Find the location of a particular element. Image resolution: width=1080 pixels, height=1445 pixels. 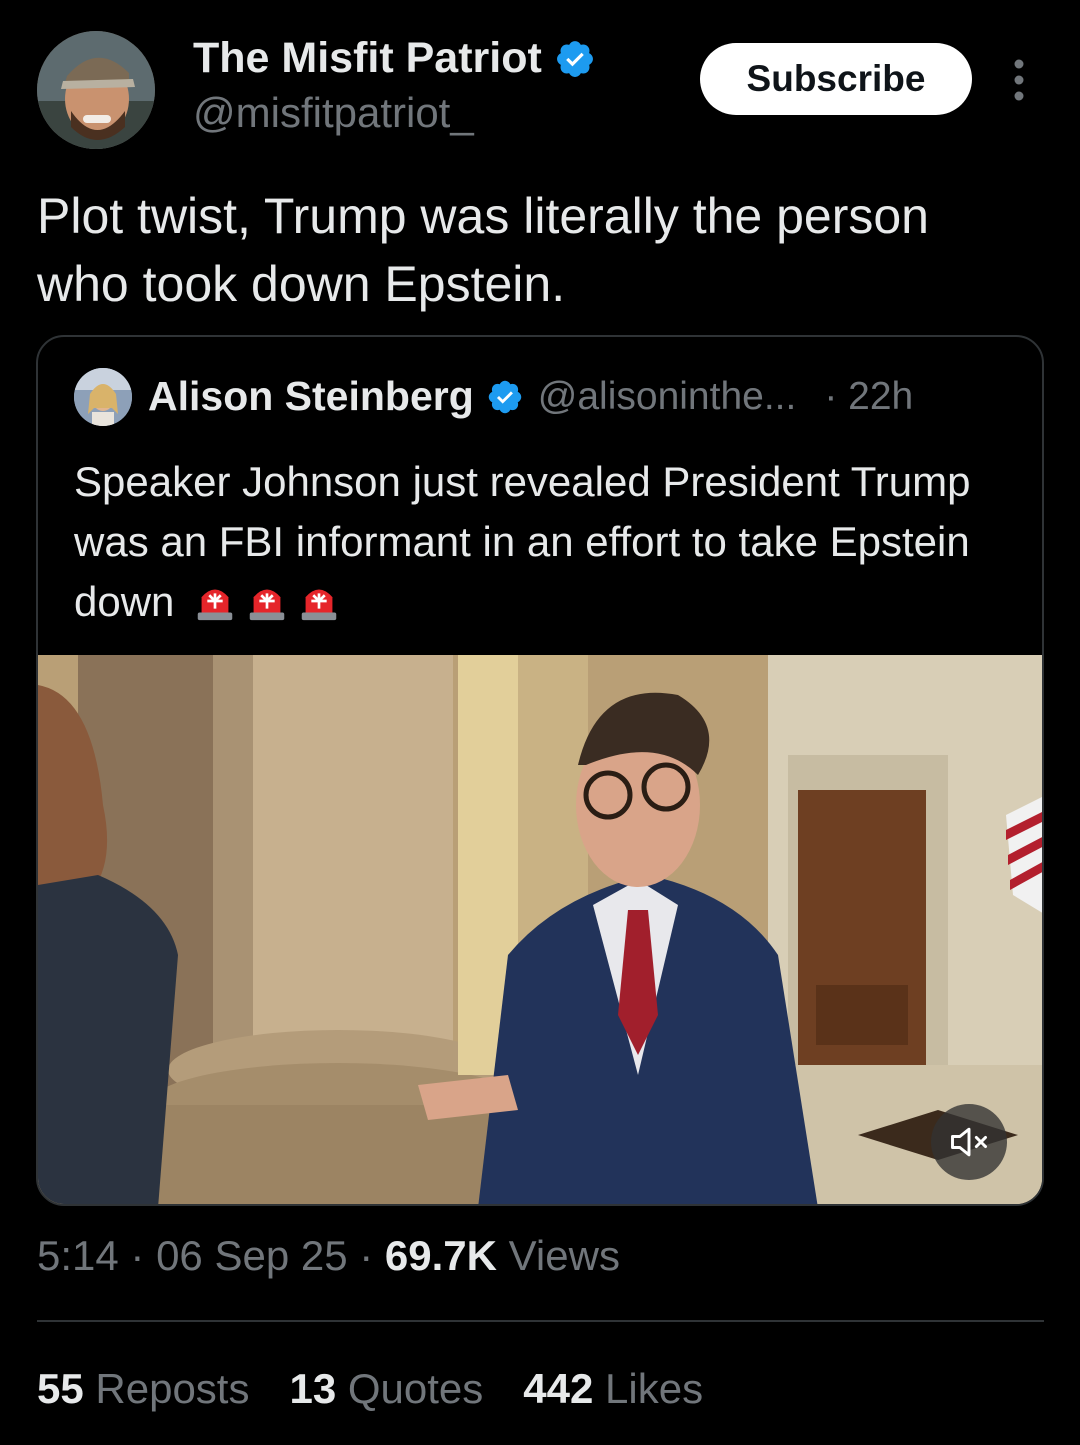

views-count: 69.7K is located at coordinates (441, 1255).